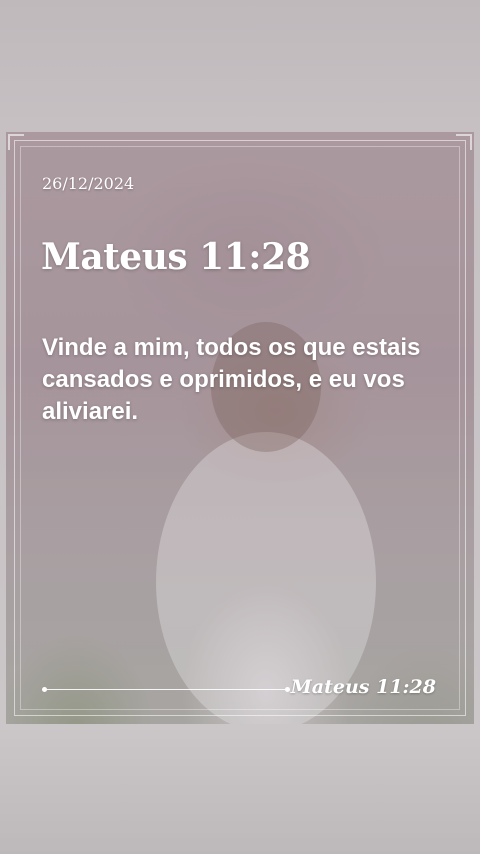 This screenshot has width=480, height=854. What do you see at coordinates (363, 687) in the screenshot?
I see `verse-reference: Mateus 11:28` at bounding box center [363, 687].